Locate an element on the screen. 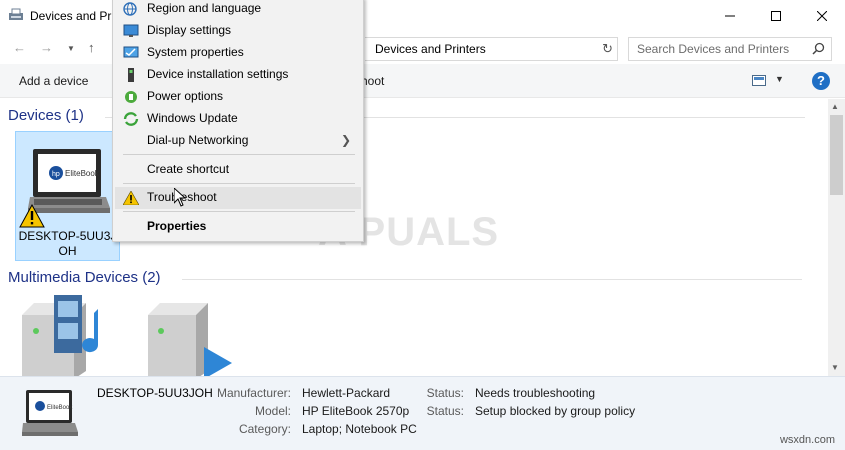 The width and height of the screenshot is (845, 450). menu-item-label: Device installation settings is located at coordinates (218, 74).